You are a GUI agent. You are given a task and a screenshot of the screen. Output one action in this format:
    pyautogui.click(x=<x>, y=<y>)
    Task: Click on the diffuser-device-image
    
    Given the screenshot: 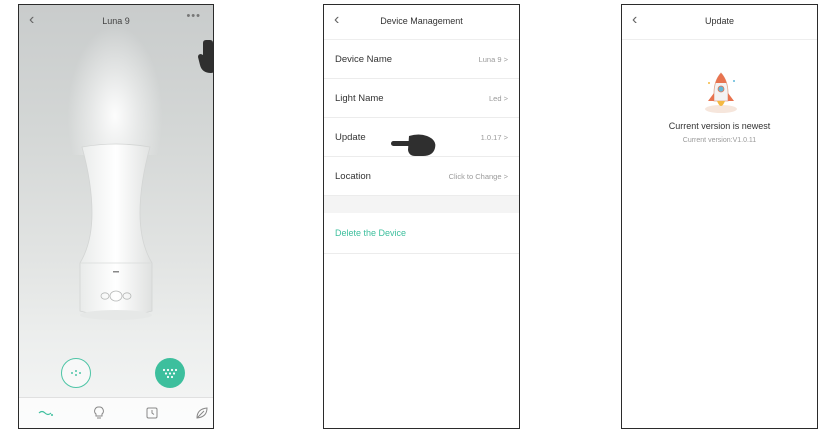 What is the action you would take?
    pyautogui.click(x=116, y=231)
    